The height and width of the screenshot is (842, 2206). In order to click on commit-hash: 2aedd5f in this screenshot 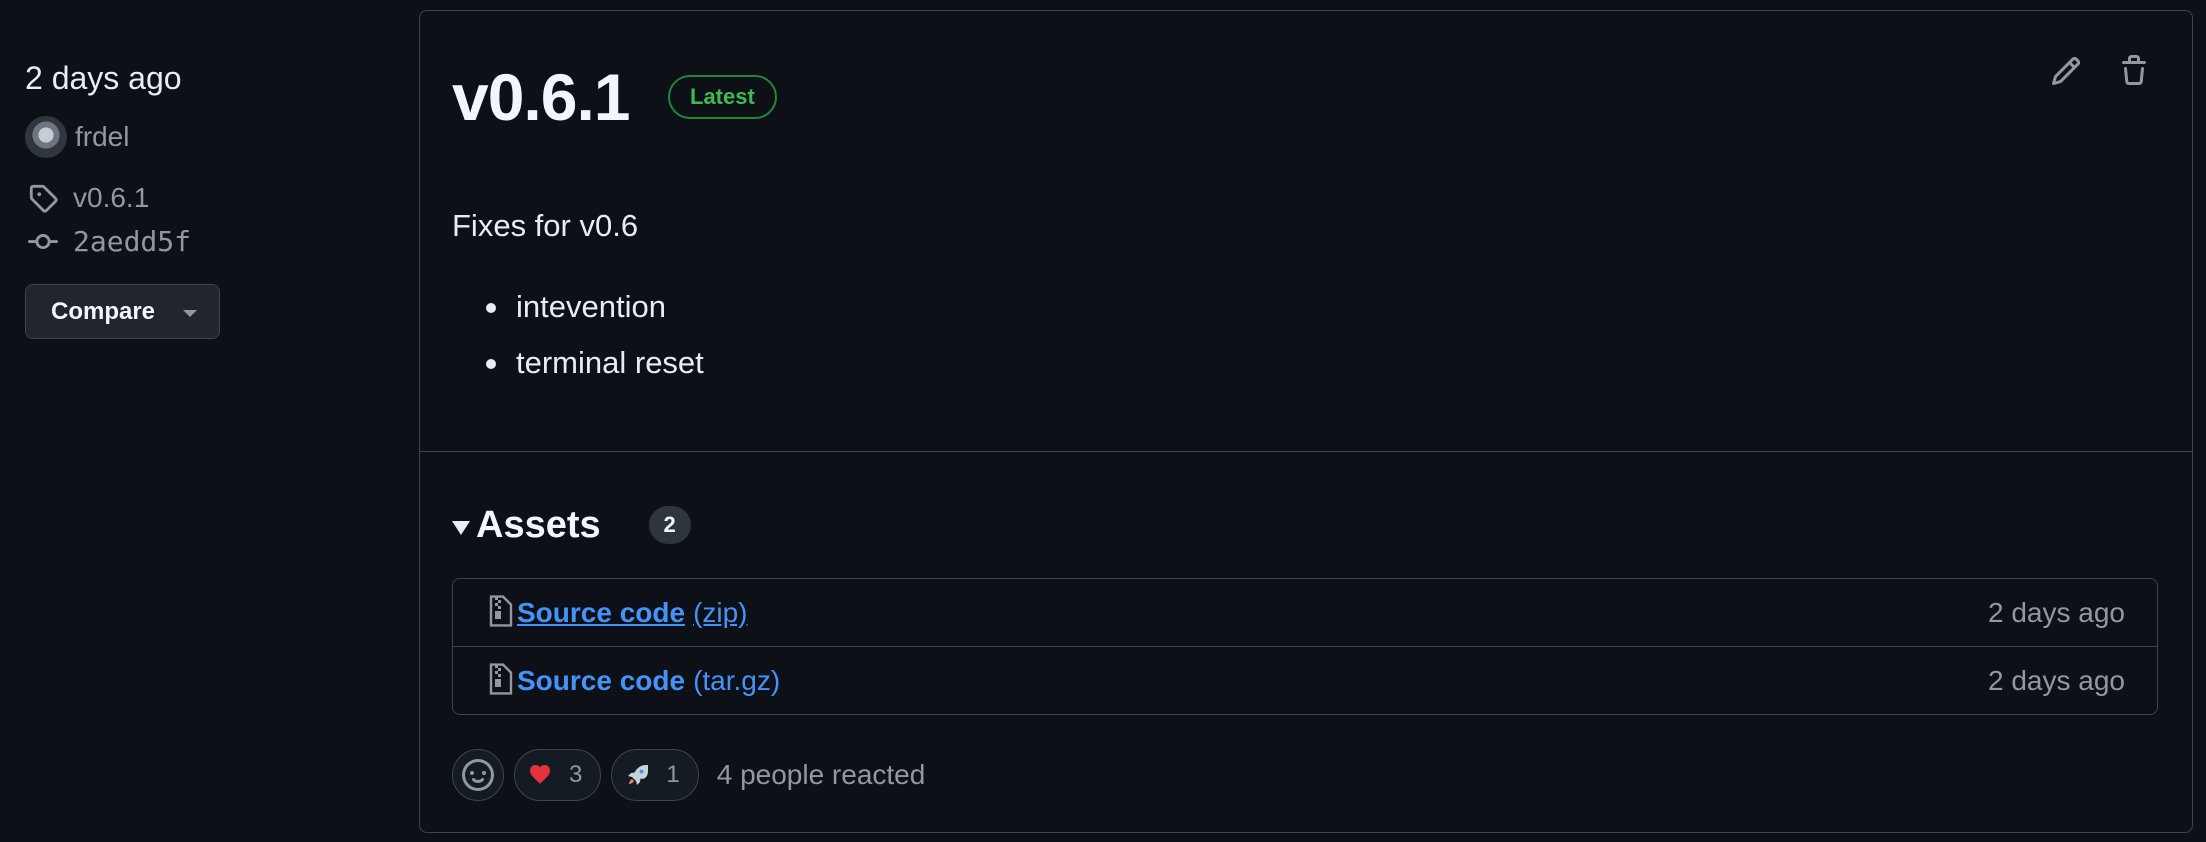, I will do `click(132, 242)`.